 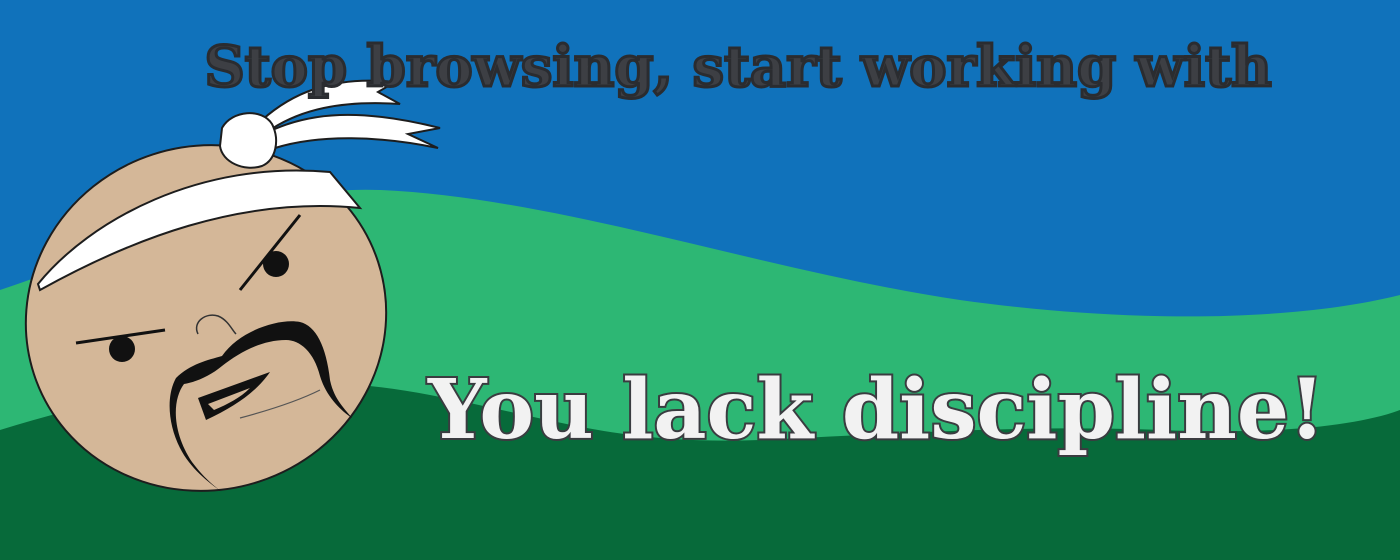 I want to click on tagline-text: You lack discipline!, so click(x=876, y=410).